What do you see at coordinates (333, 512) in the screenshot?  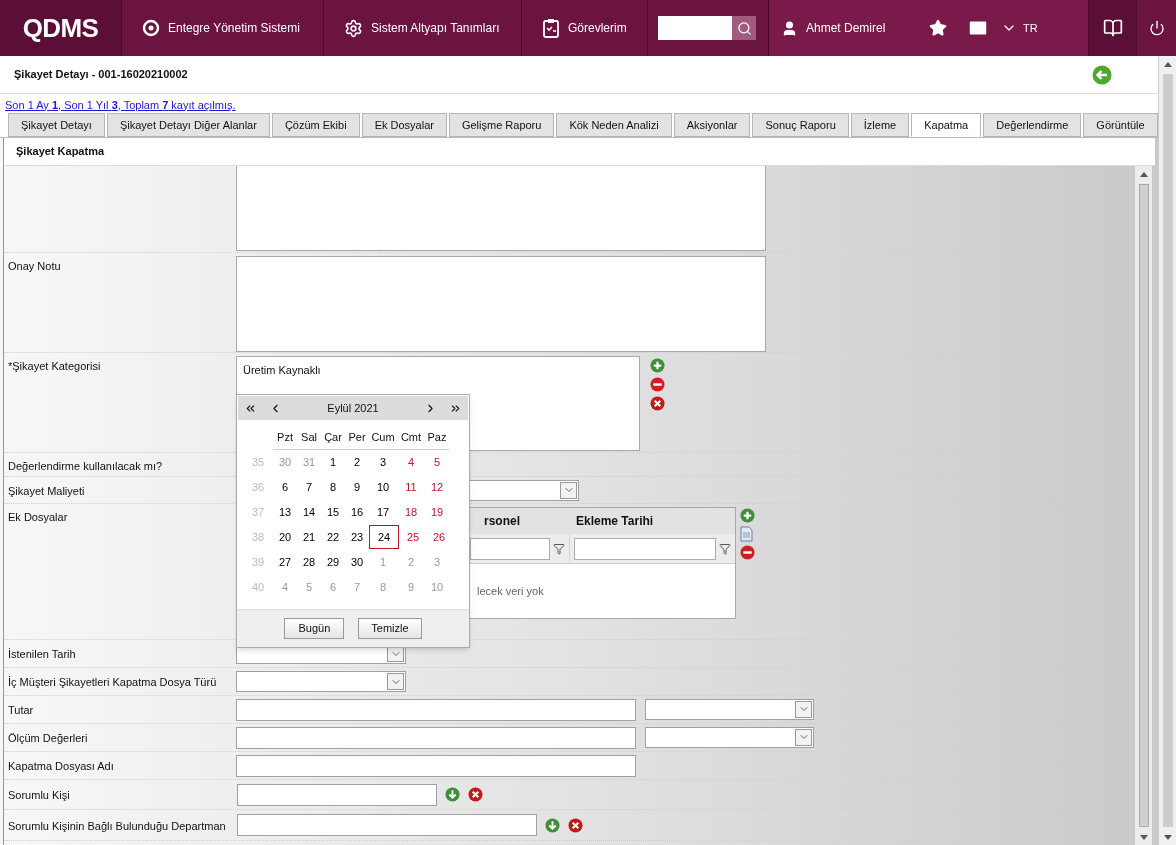 I see `calendar-day: 15` at bounding box center [333, 512].